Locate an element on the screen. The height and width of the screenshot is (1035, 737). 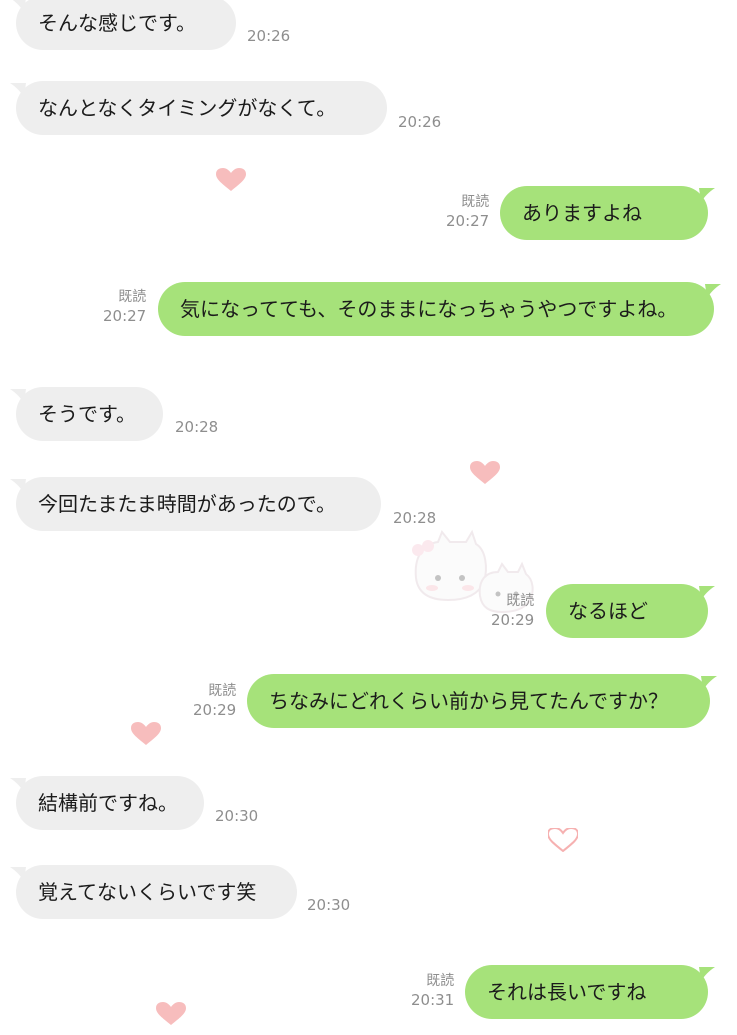
message-text: 覚えてないくらいです笑 is located at coordinates (147, 892).